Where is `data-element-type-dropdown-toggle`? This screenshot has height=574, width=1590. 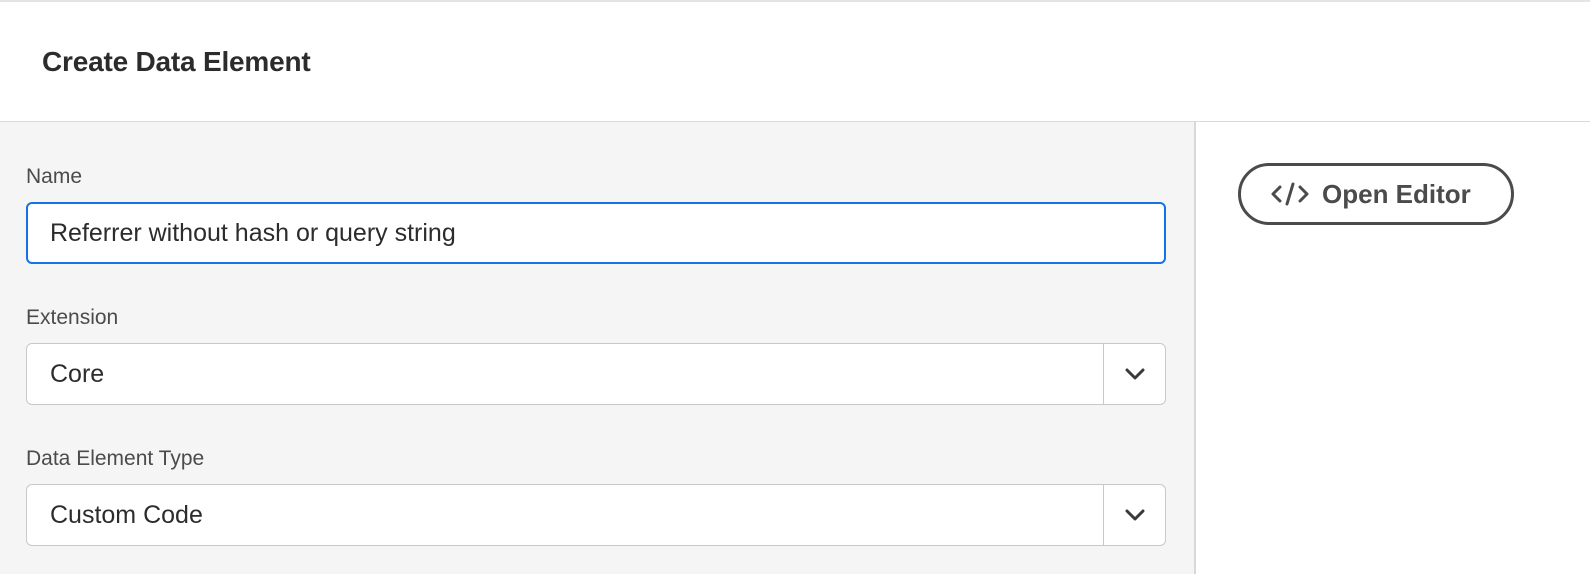
data-element-type-dropdown-toggle is located at coordinates (1134, 515).